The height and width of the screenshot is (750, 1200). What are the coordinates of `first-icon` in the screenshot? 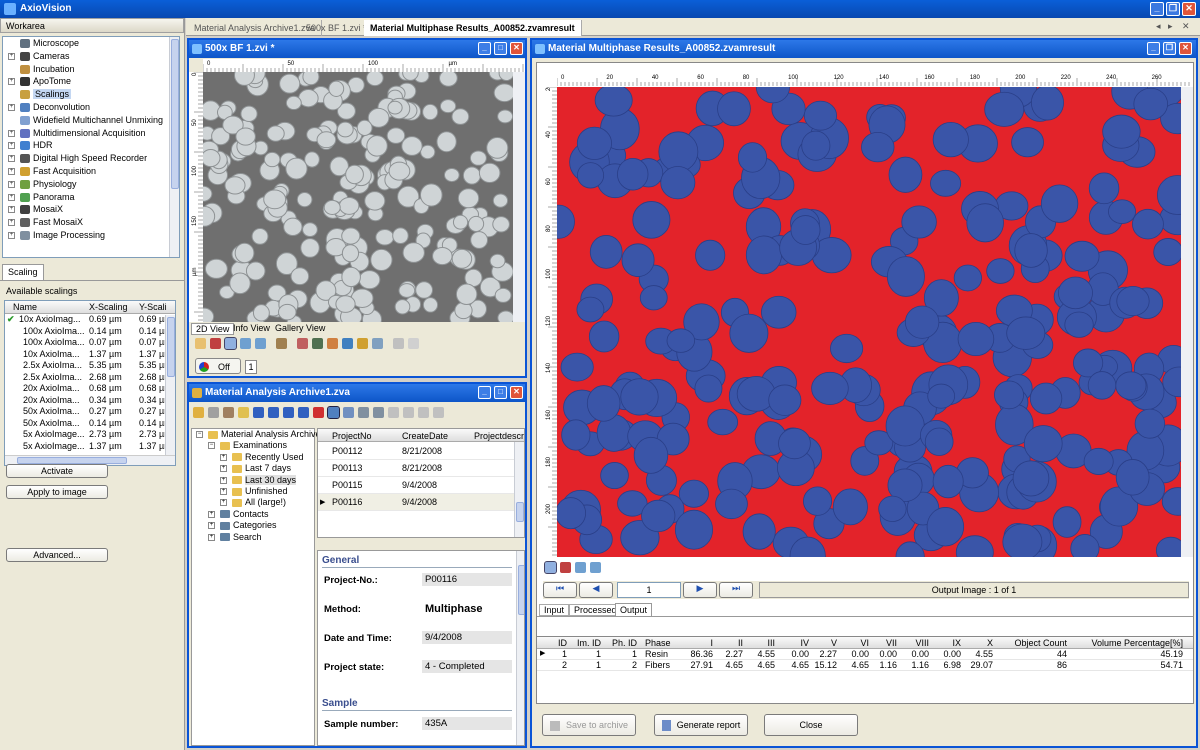 It's located at (258, 412).